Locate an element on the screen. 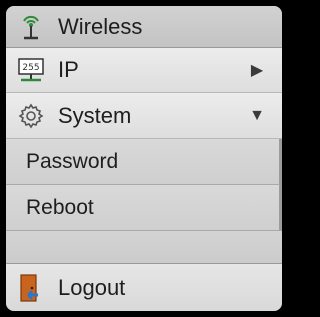 The width and height of the screenshot is (320, 317). door-exit-icon is located at coordinates (31, 288).